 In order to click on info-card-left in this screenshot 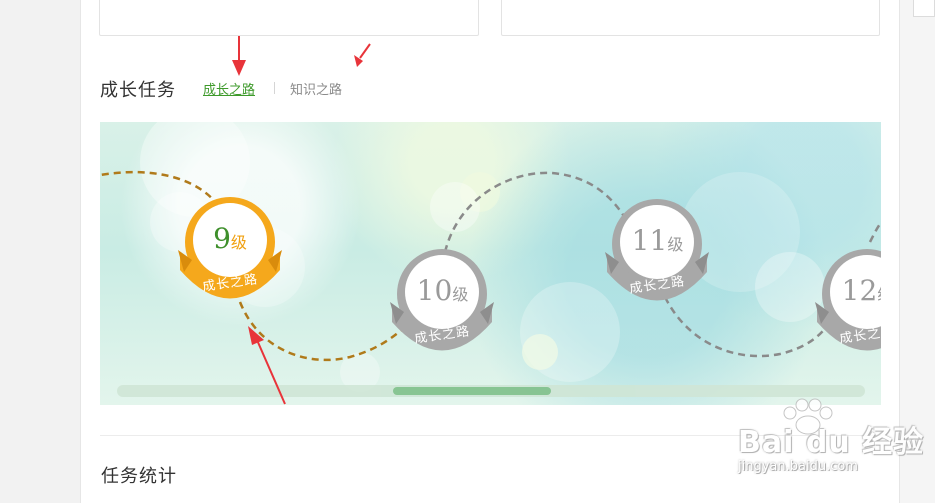, I will do `click(289, 18)`.